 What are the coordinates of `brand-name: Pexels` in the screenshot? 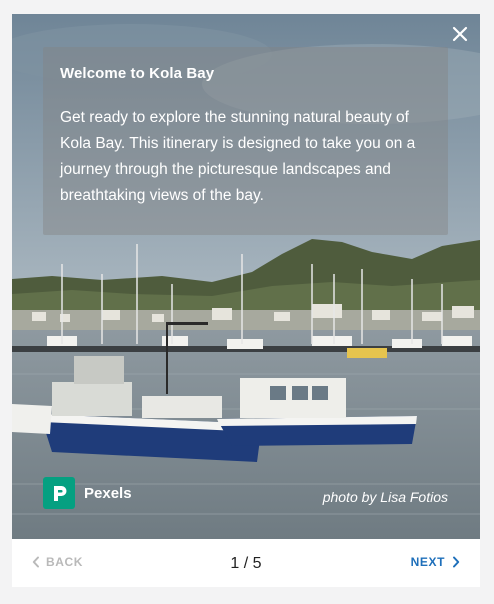 It's located at (108, 493).